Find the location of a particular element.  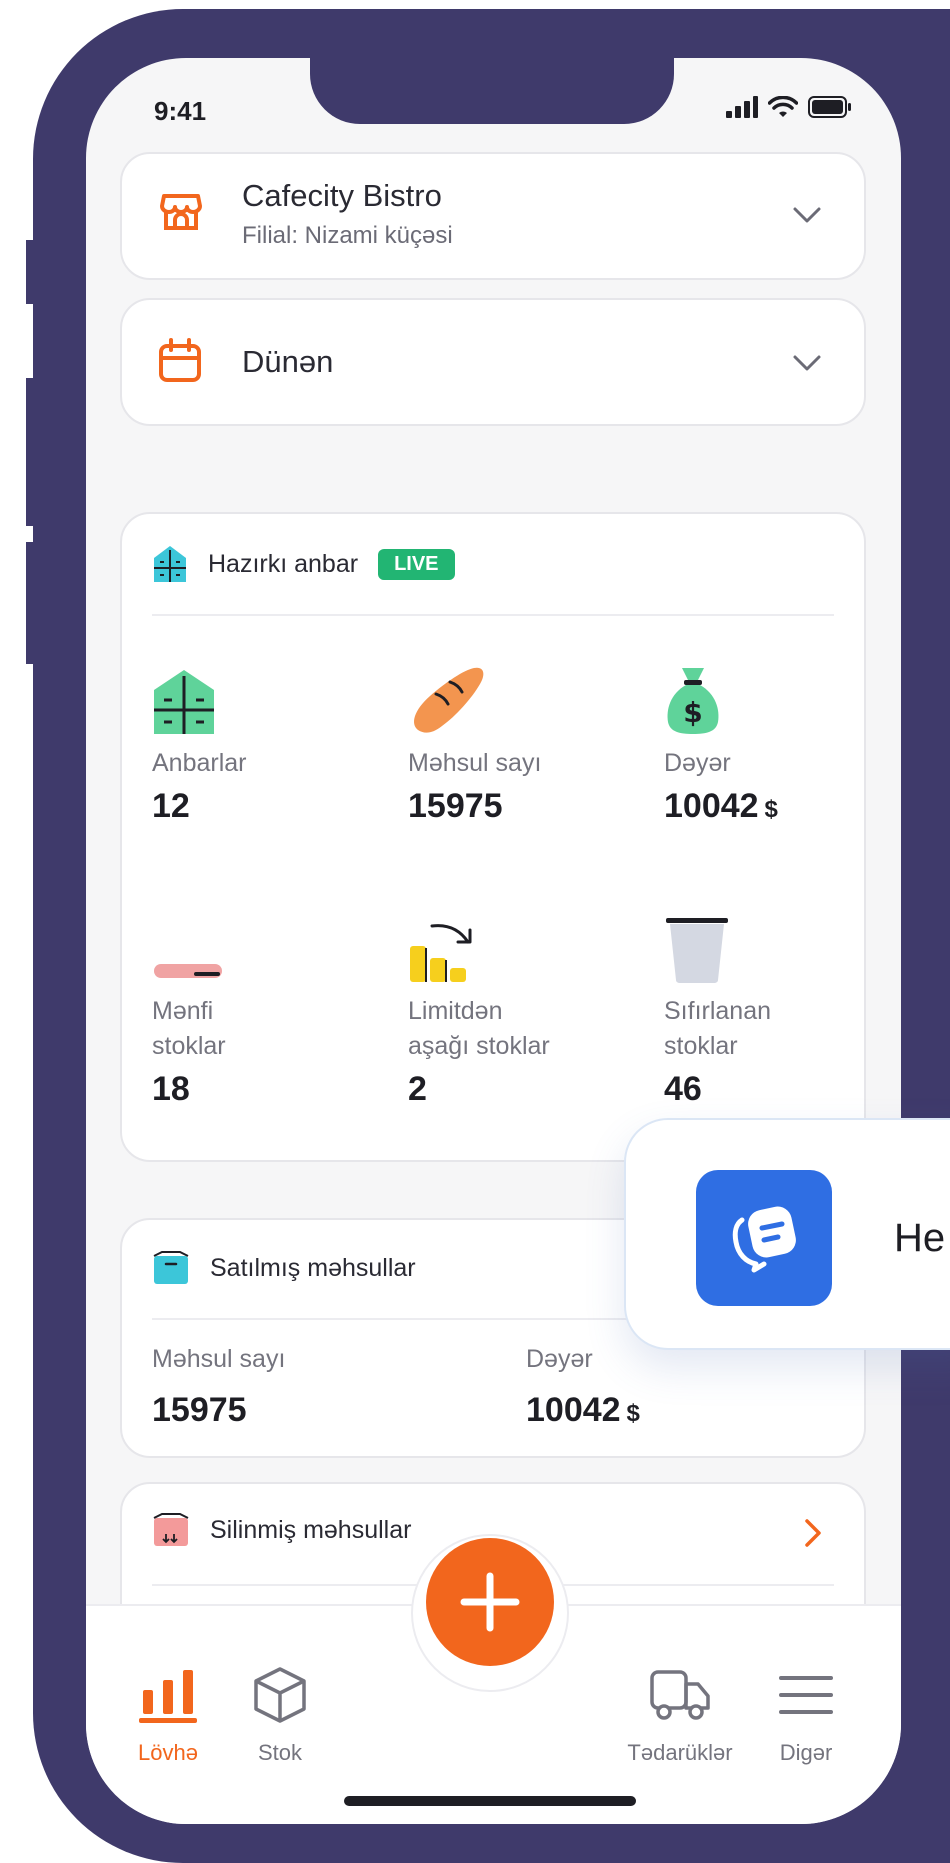

current-stock-header: Hazırkı anbar LIVE is located at coordinates (303, 564).